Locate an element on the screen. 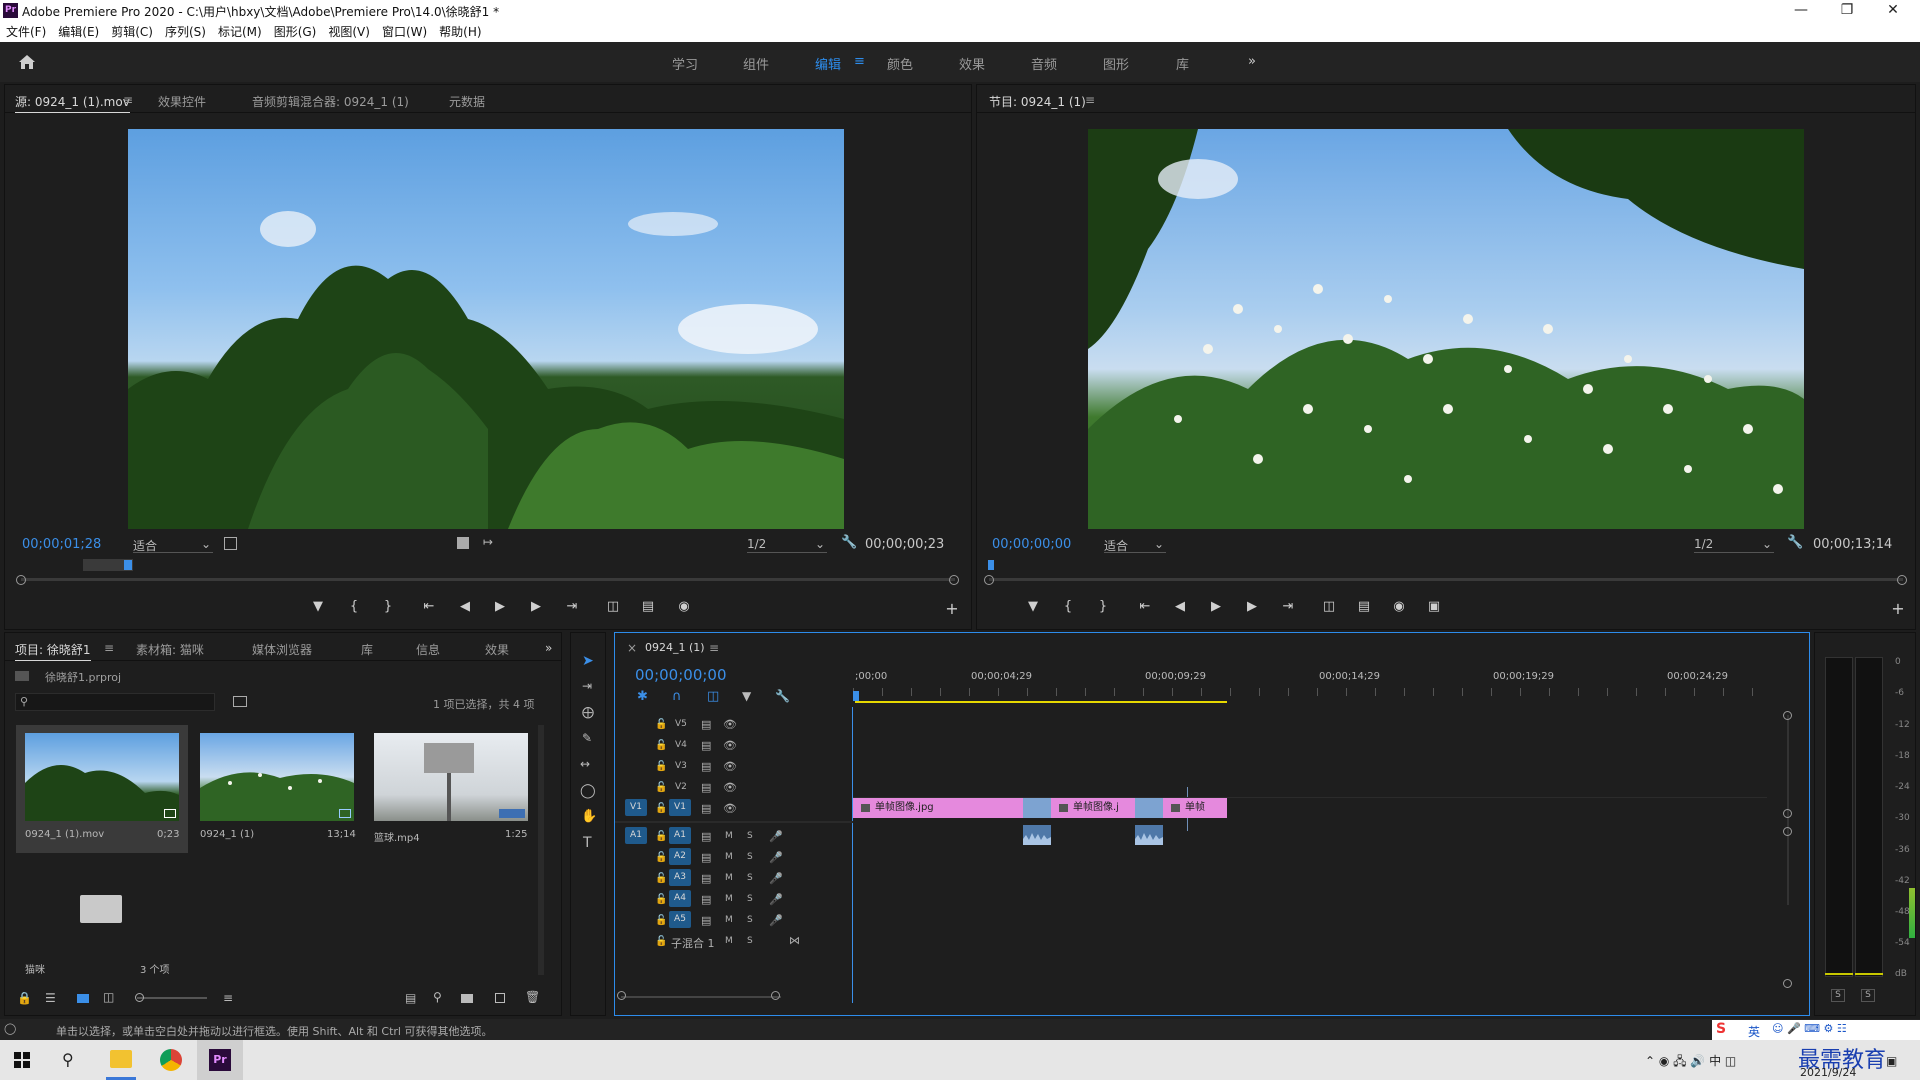 This screenshot has height=1080, width=1920. menu-marker: 标记(M) is located at coordinates (240, 32).